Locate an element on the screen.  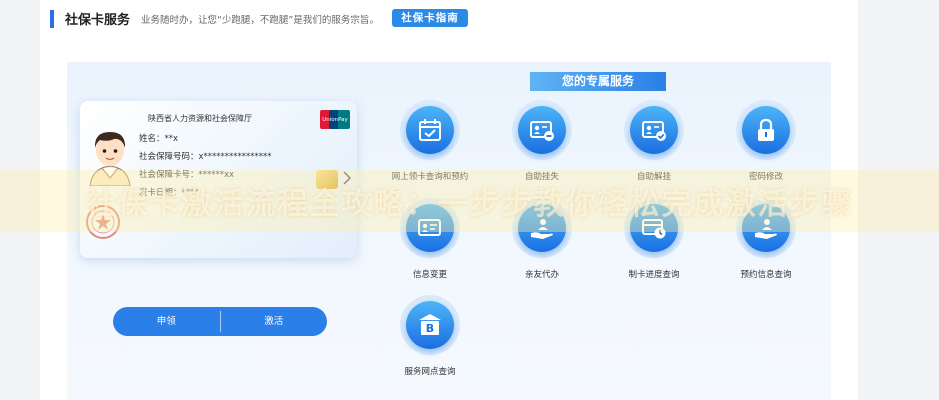
card-ss-number-value: x**************** is located at coordinates (235, 157).